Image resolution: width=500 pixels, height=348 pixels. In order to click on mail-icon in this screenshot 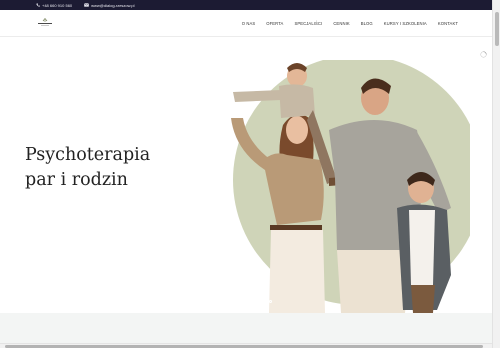, I will do `click(87, 5)`.